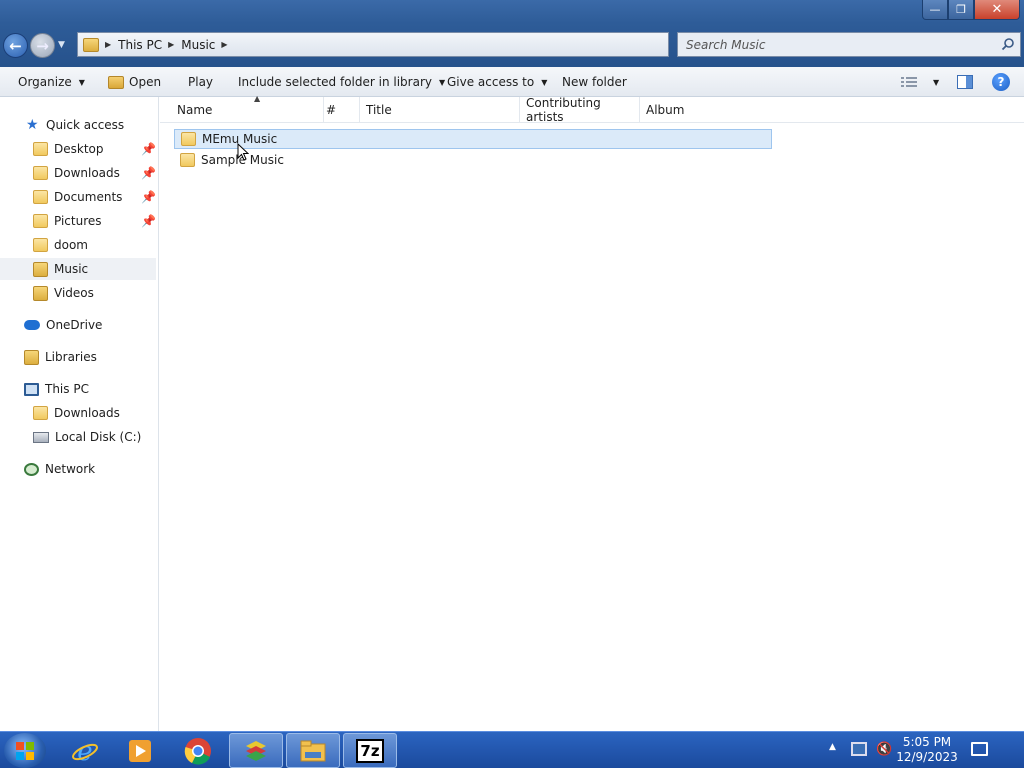 Image resolution: width=1024 pixels, height=768 pixels. I want to click on nav-pc-downloads: Downloads, so click(76, 413).